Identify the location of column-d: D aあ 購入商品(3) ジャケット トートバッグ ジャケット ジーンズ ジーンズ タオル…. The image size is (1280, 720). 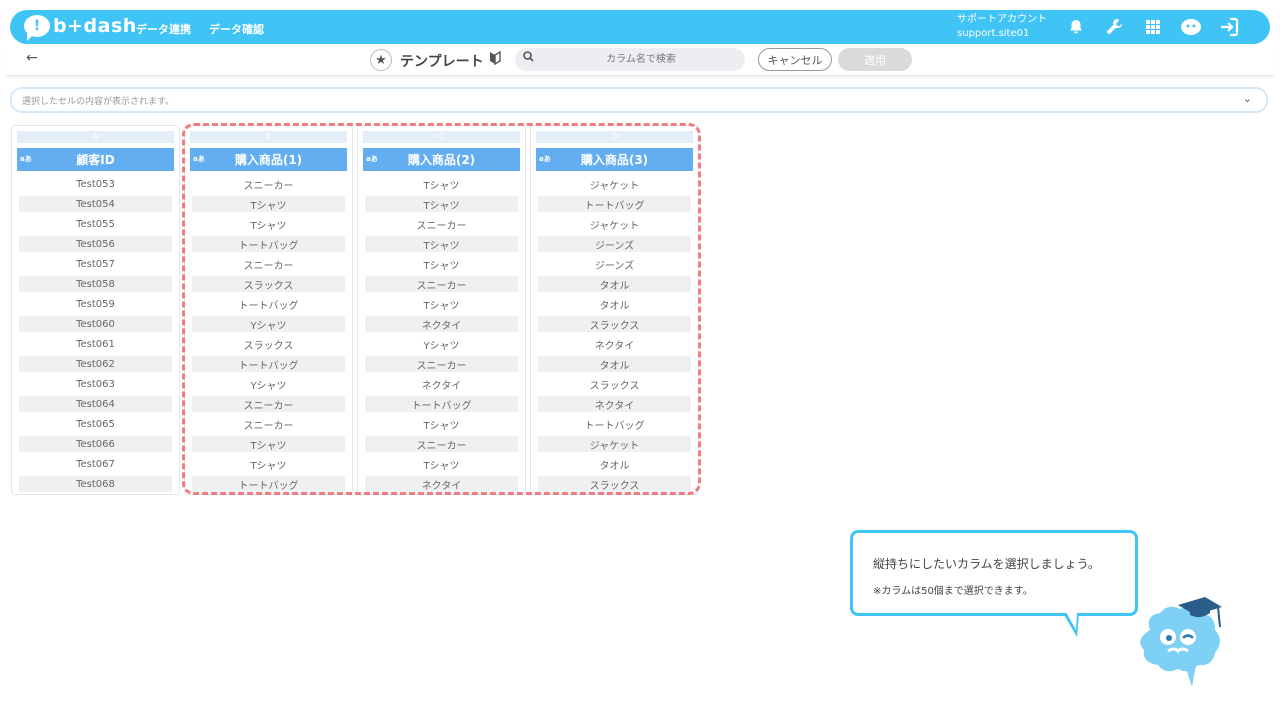
(614, 310).